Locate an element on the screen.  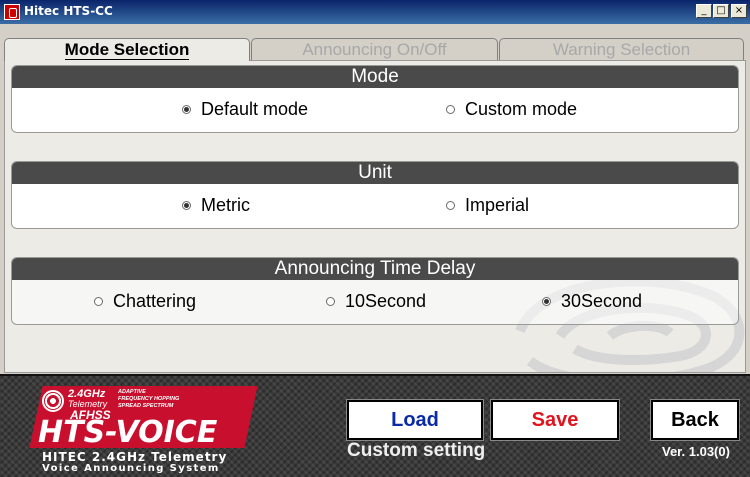
radio-chattering: Chattering is located at coordinates (145, 301).